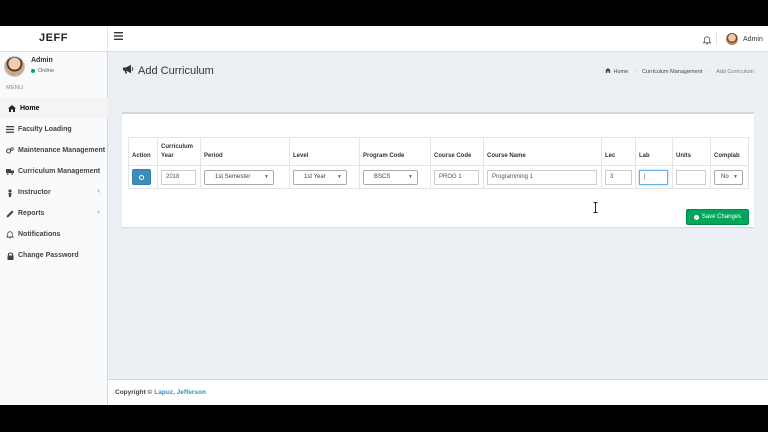 This screenshot has height=432, width=768. I want to click on user-icon, so click(10, 192).